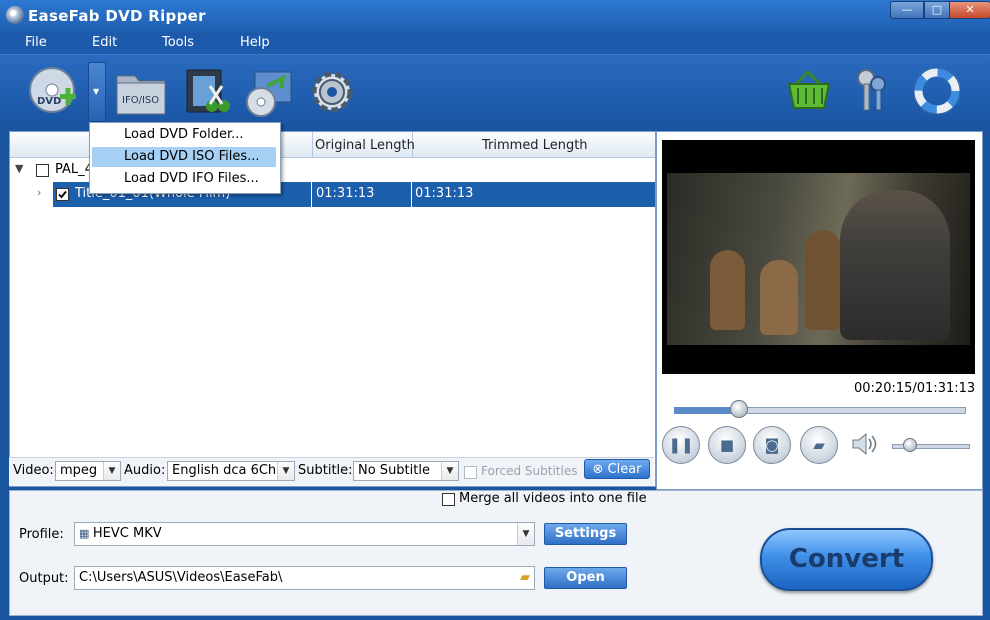 This screenshot has height=620, width=990. What do you see at coordinates (470, 472) in the screenshot?
I see `forced-subtitles-checkbox` at bounding box center [470, 472].